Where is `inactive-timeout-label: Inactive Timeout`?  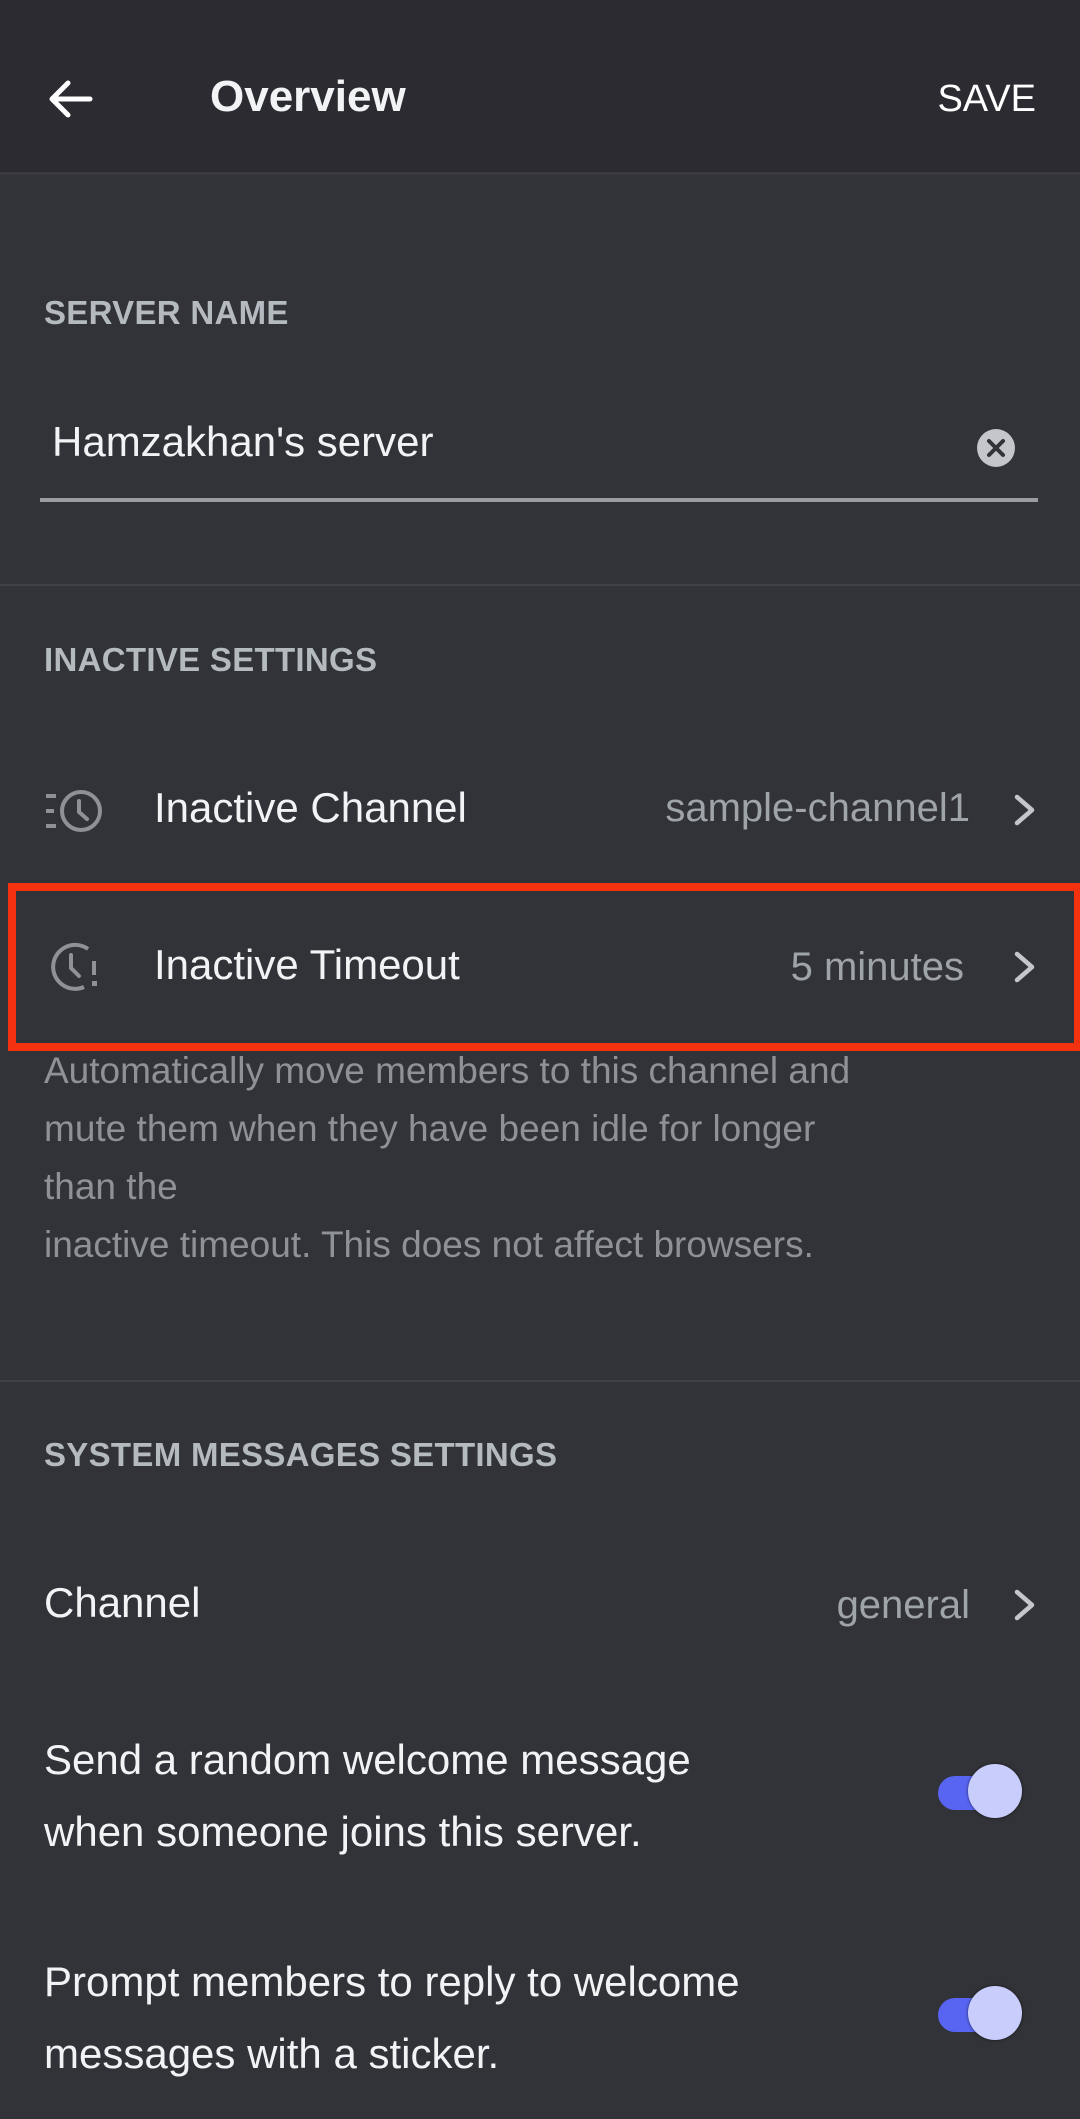
inactive-timeout-label: Inactive Timeout is located at coordinates (307, 964).